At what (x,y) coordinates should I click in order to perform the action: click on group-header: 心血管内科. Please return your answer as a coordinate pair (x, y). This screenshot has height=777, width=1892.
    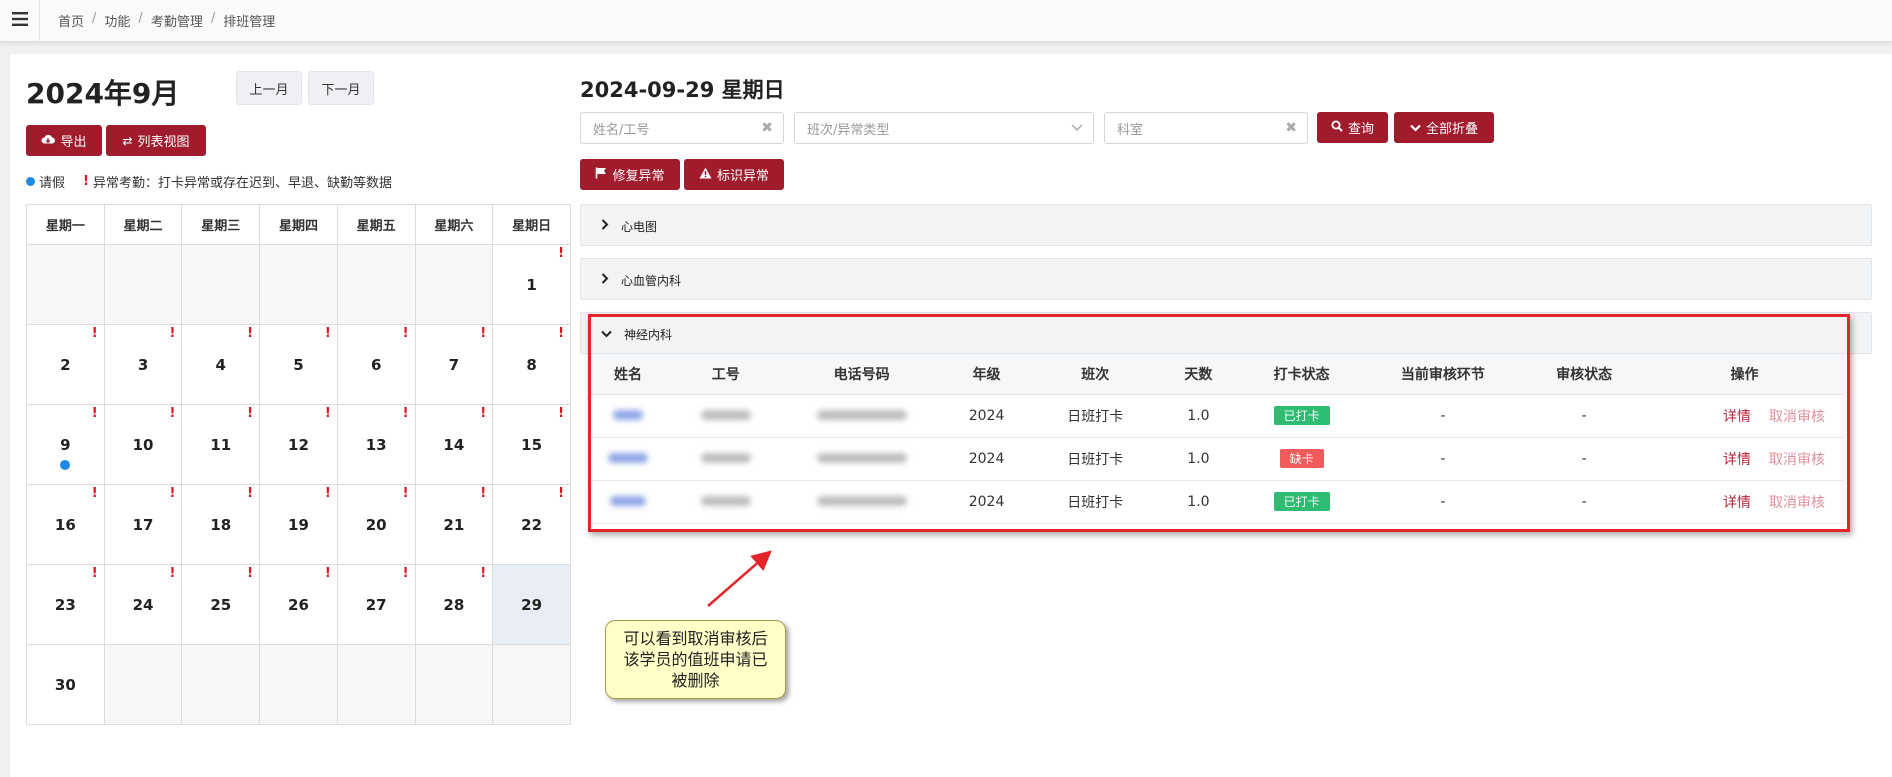
    Looking at the image, I should click on (1226, 280).